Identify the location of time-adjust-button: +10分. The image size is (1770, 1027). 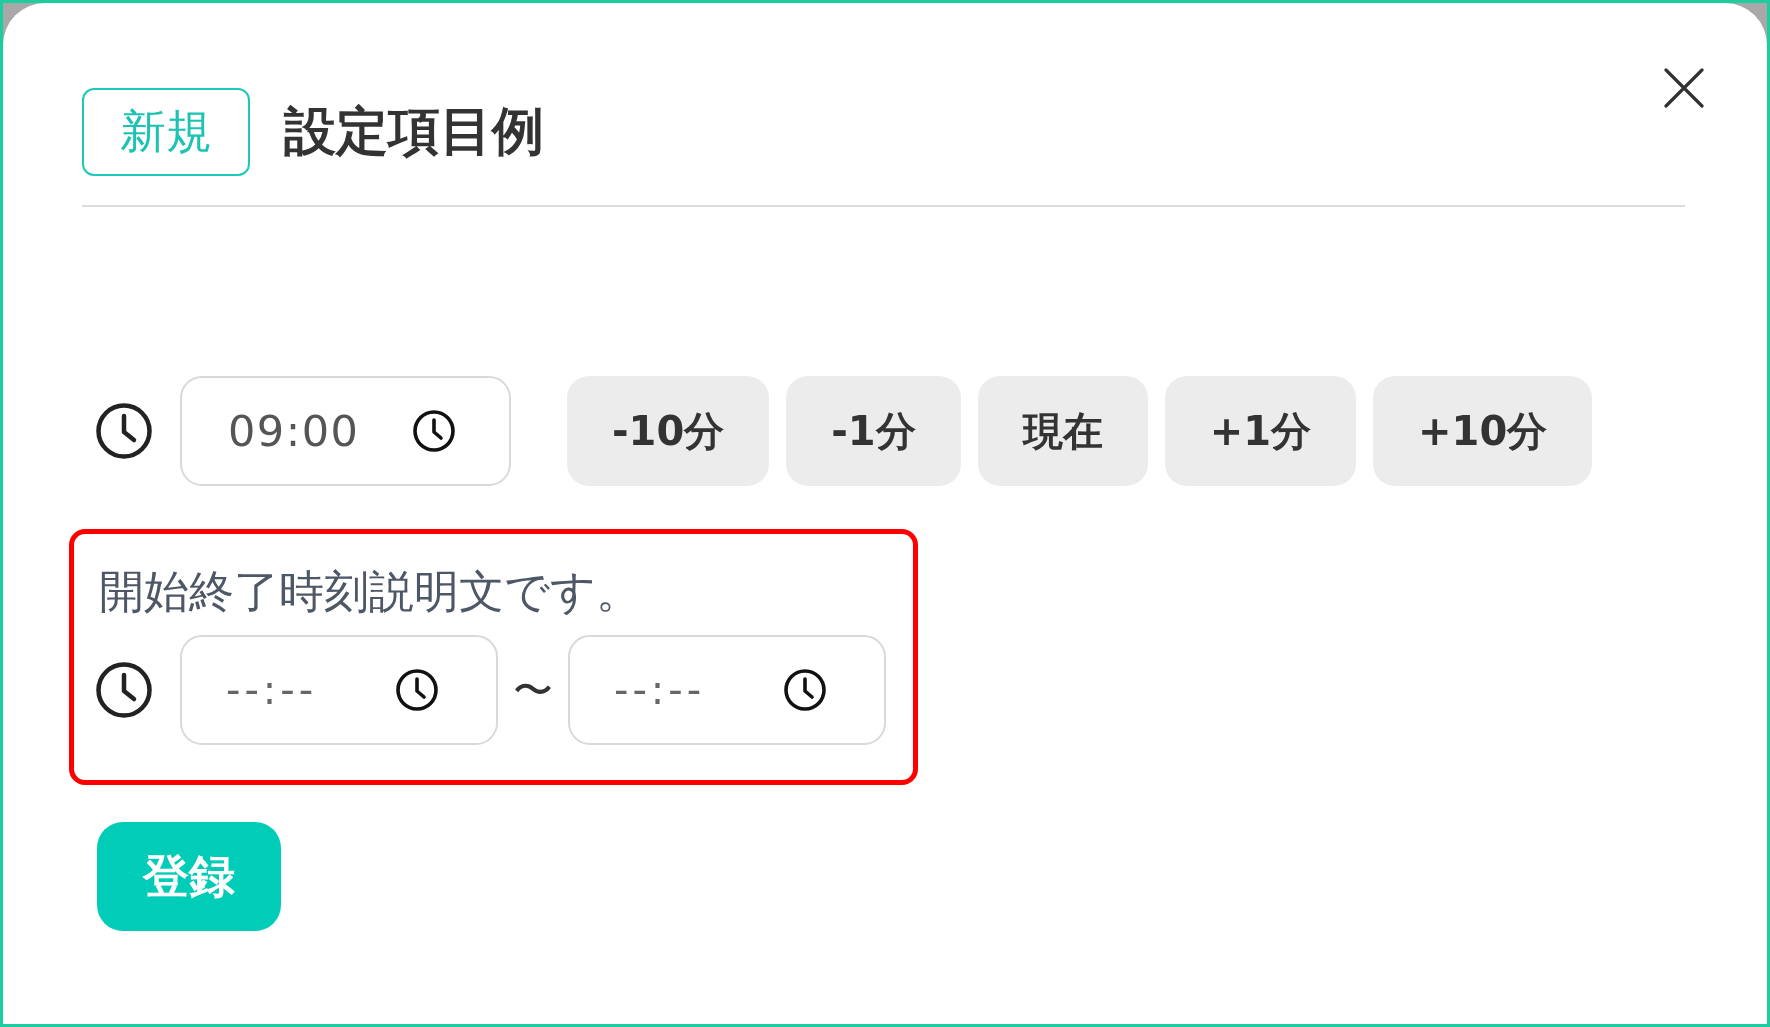
(1483, 431).